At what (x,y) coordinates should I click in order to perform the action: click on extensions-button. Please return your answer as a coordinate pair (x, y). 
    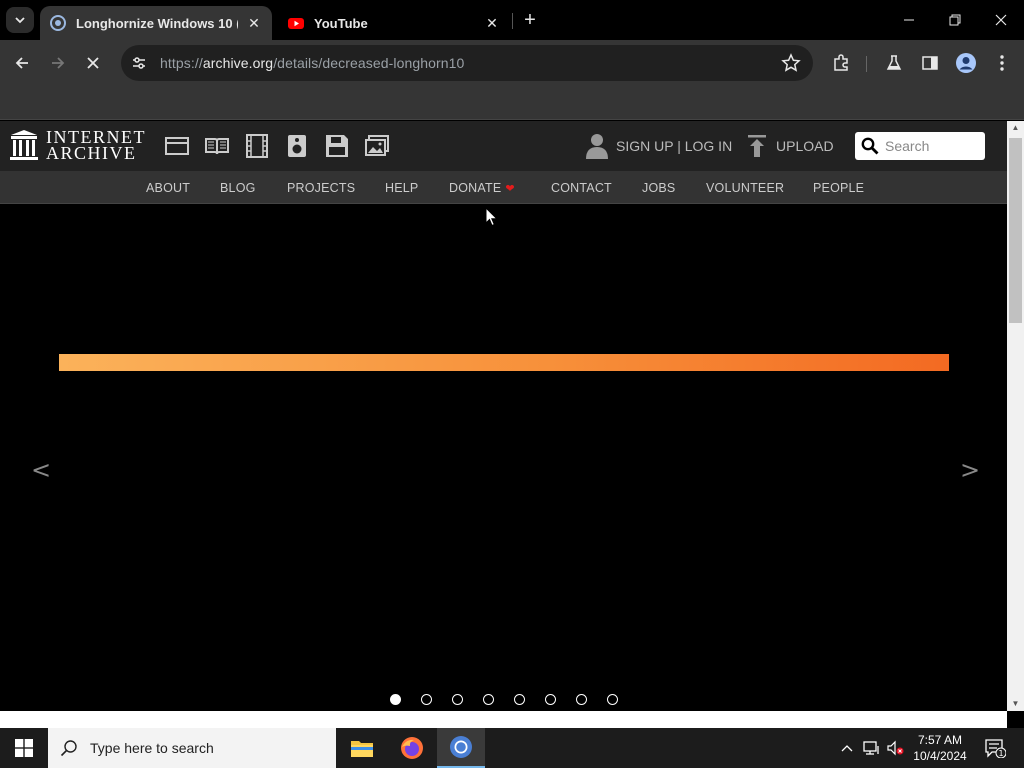
    Looking at the image, I should click on (841, 63).